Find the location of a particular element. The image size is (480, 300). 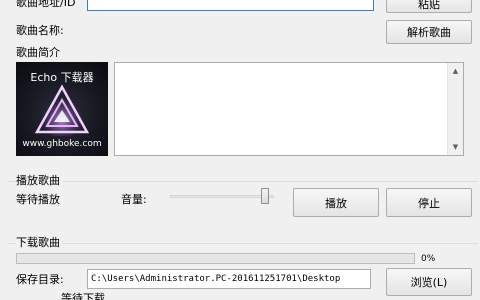

app-logo: Echo 下载器 www.ghboke.com is located at coordinates (62, 109).